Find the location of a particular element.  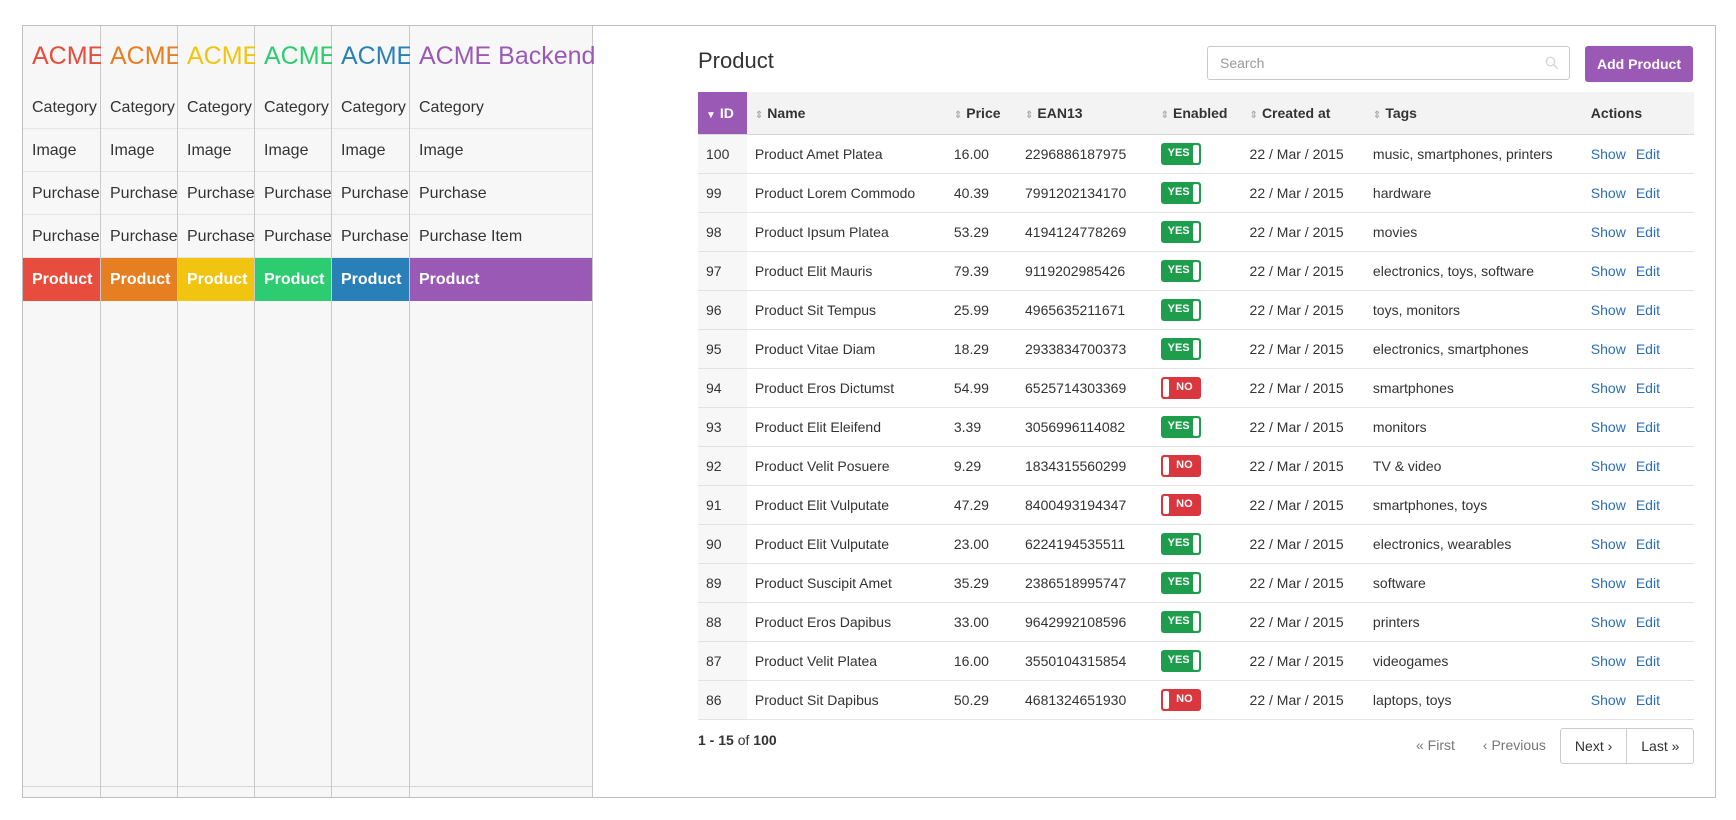

add-product-button: Add Product is located at coordinates (1639, 64).